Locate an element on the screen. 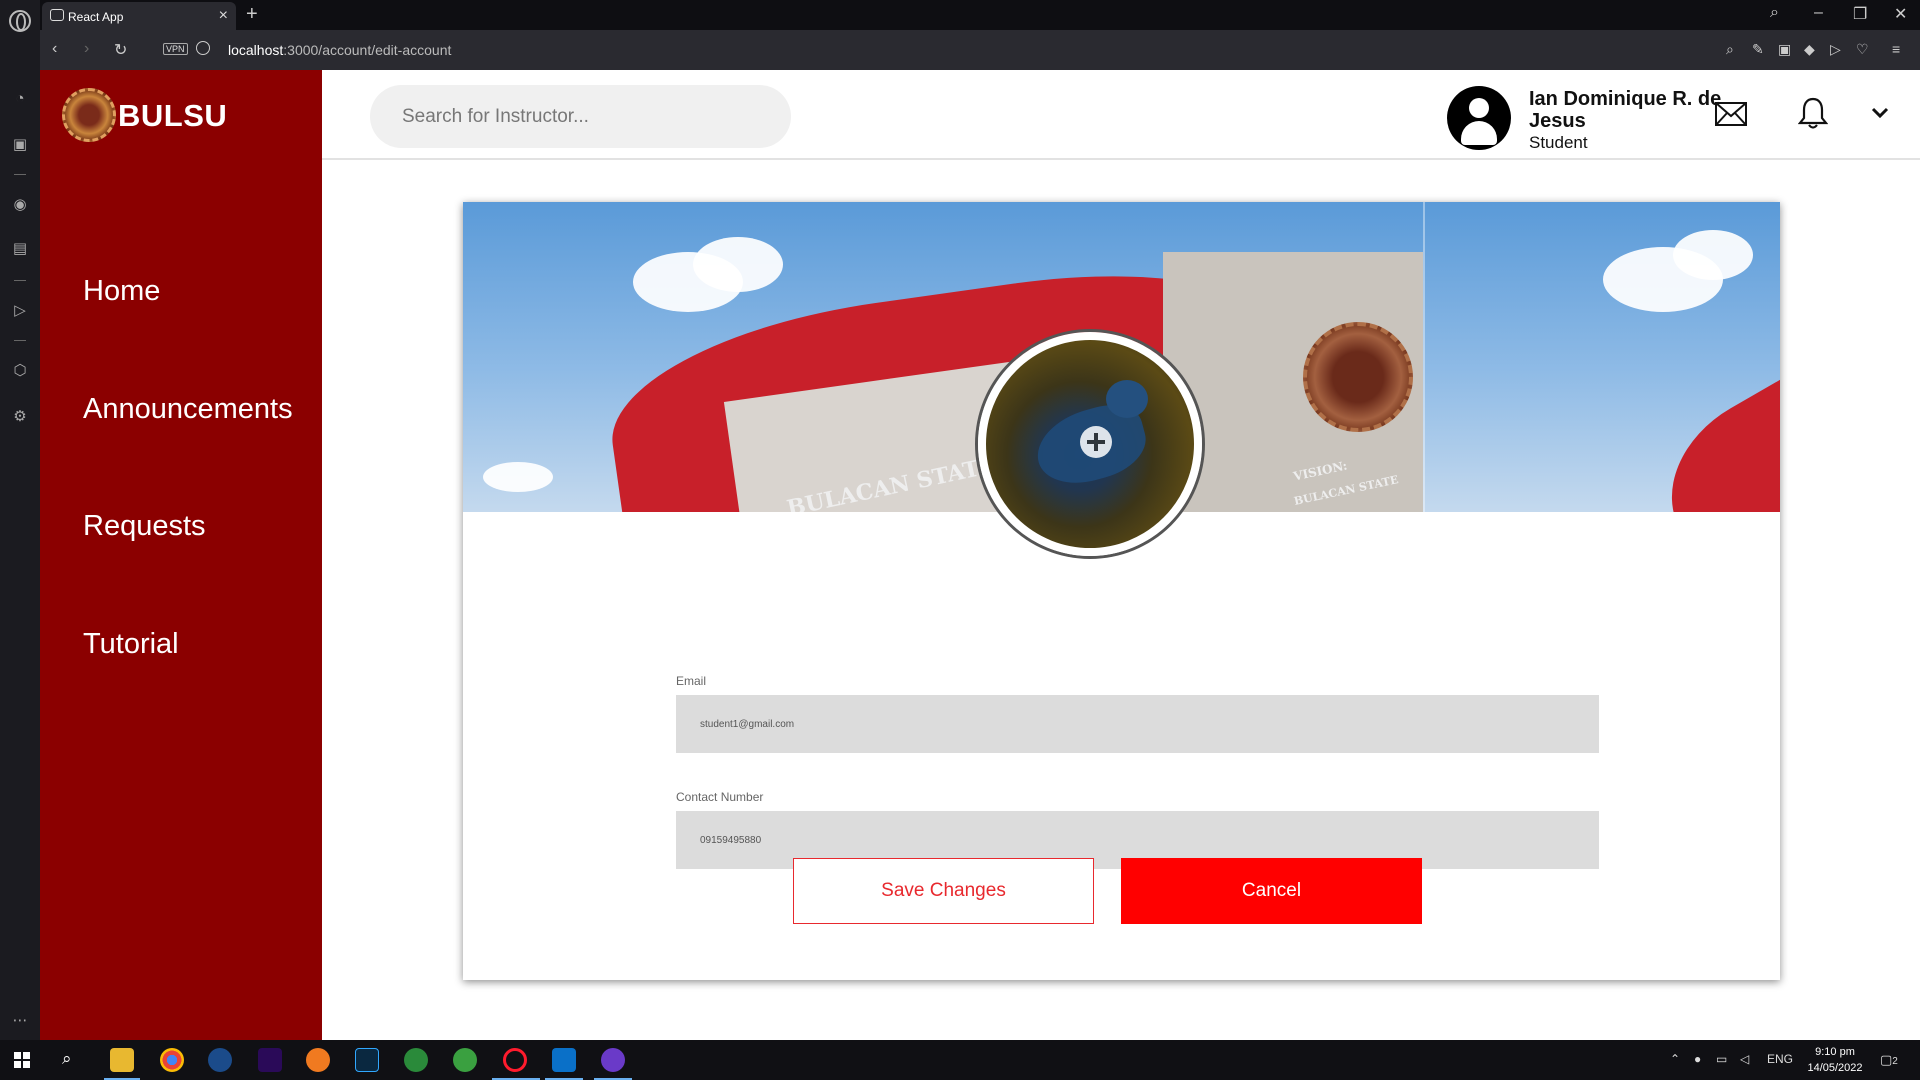  chevron-down-icon is located at coordinates (1880, 113).